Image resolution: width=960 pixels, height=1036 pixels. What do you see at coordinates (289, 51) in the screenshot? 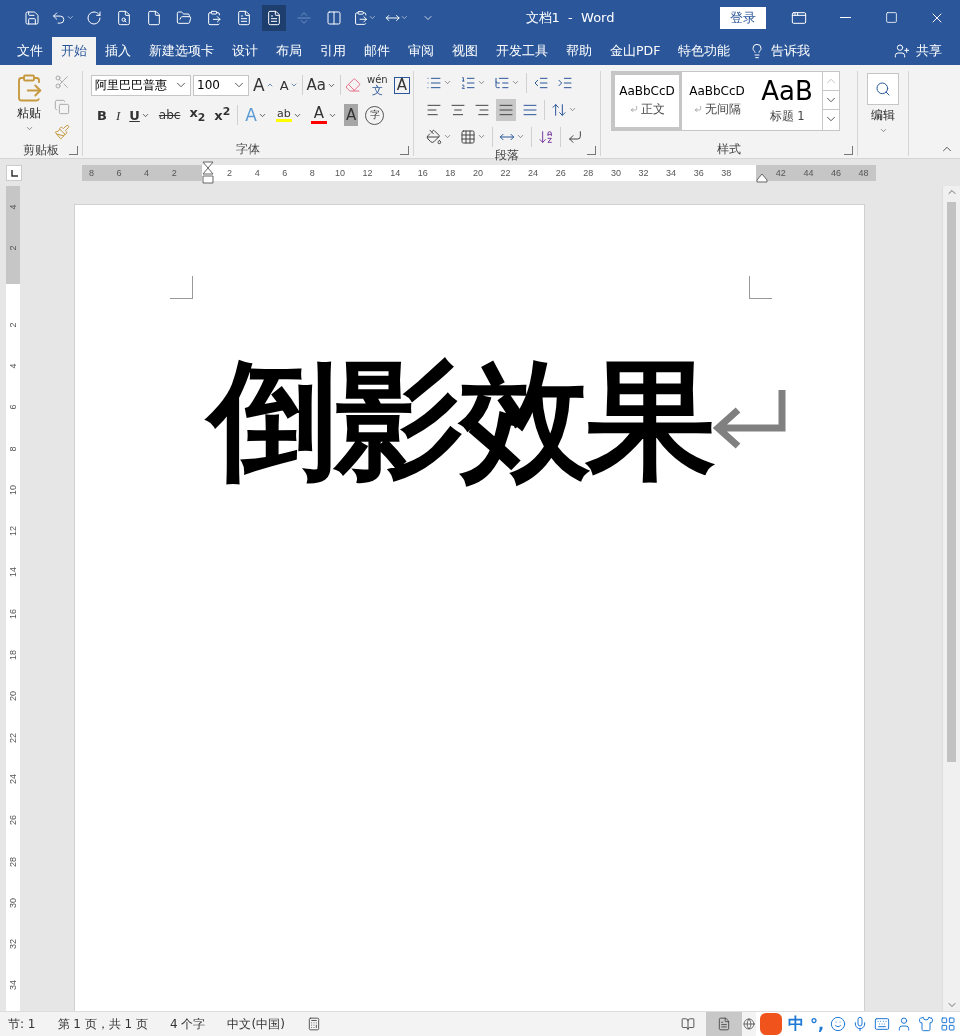
I see `ribbon-tab: 布局` at bounding box center [289, 51].